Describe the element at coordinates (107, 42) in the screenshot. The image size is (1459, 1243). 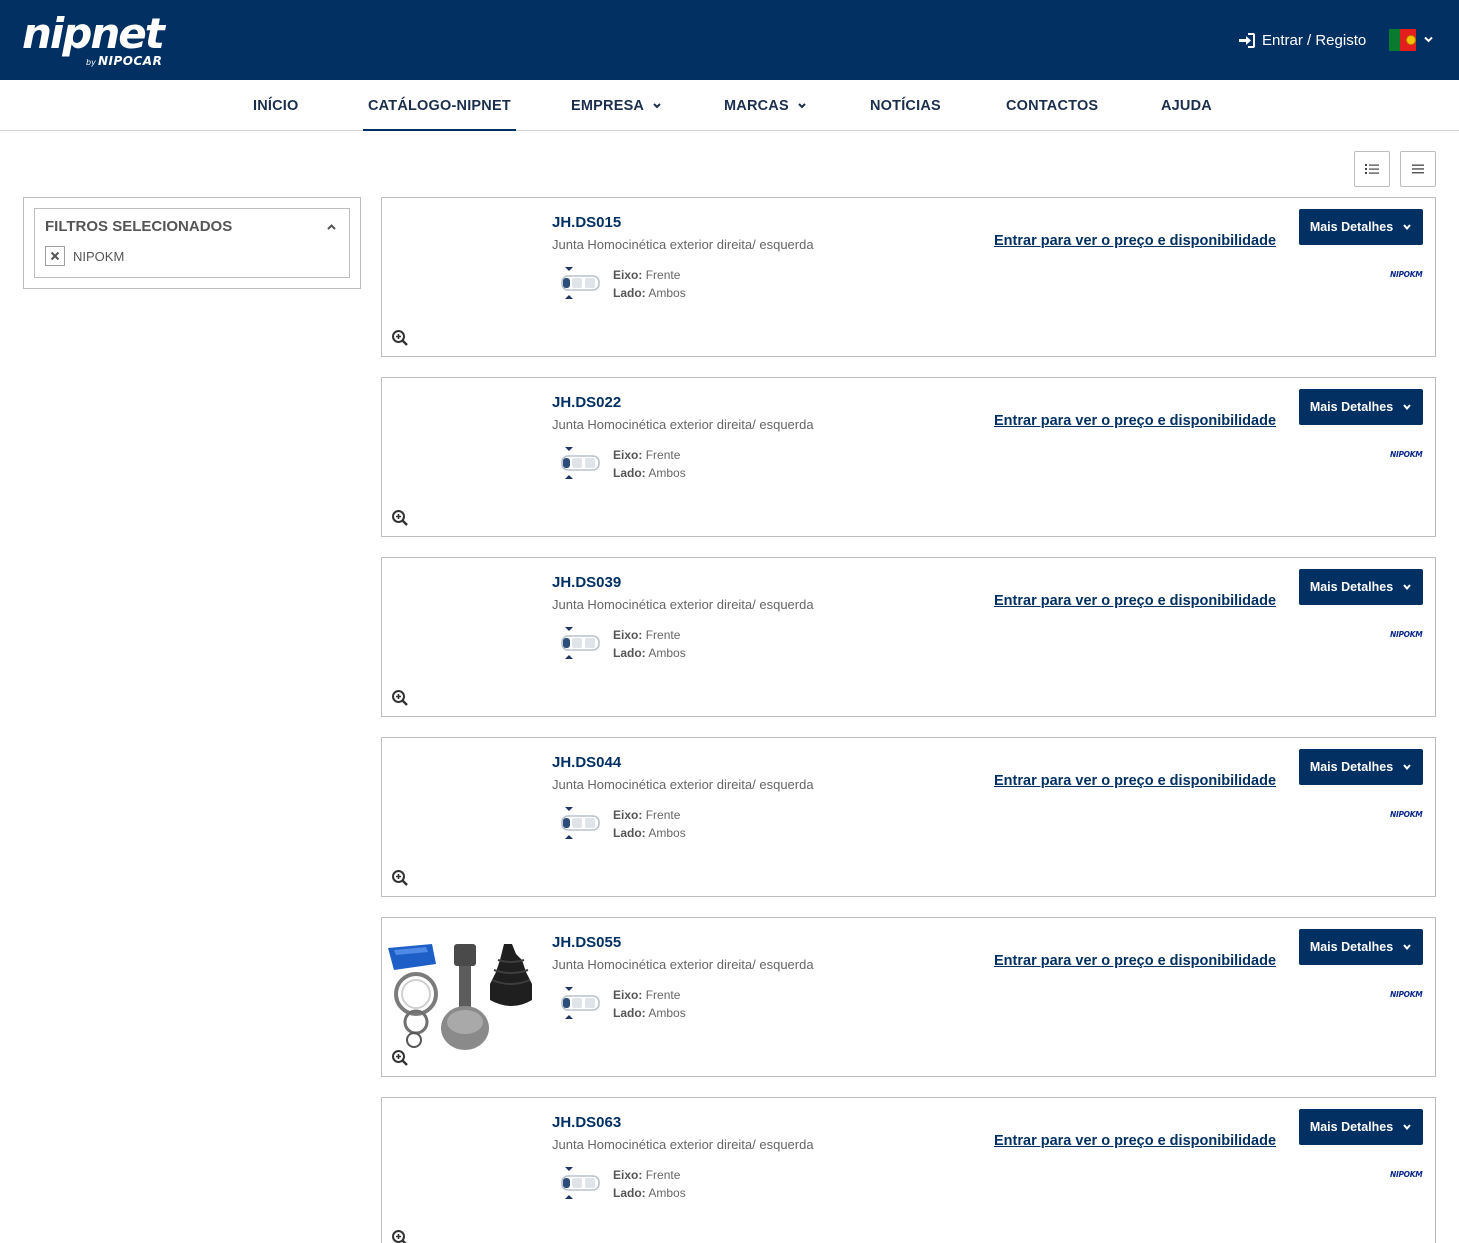
I see `nipnet-logo: nipnet by NIPOCAR` at that location.